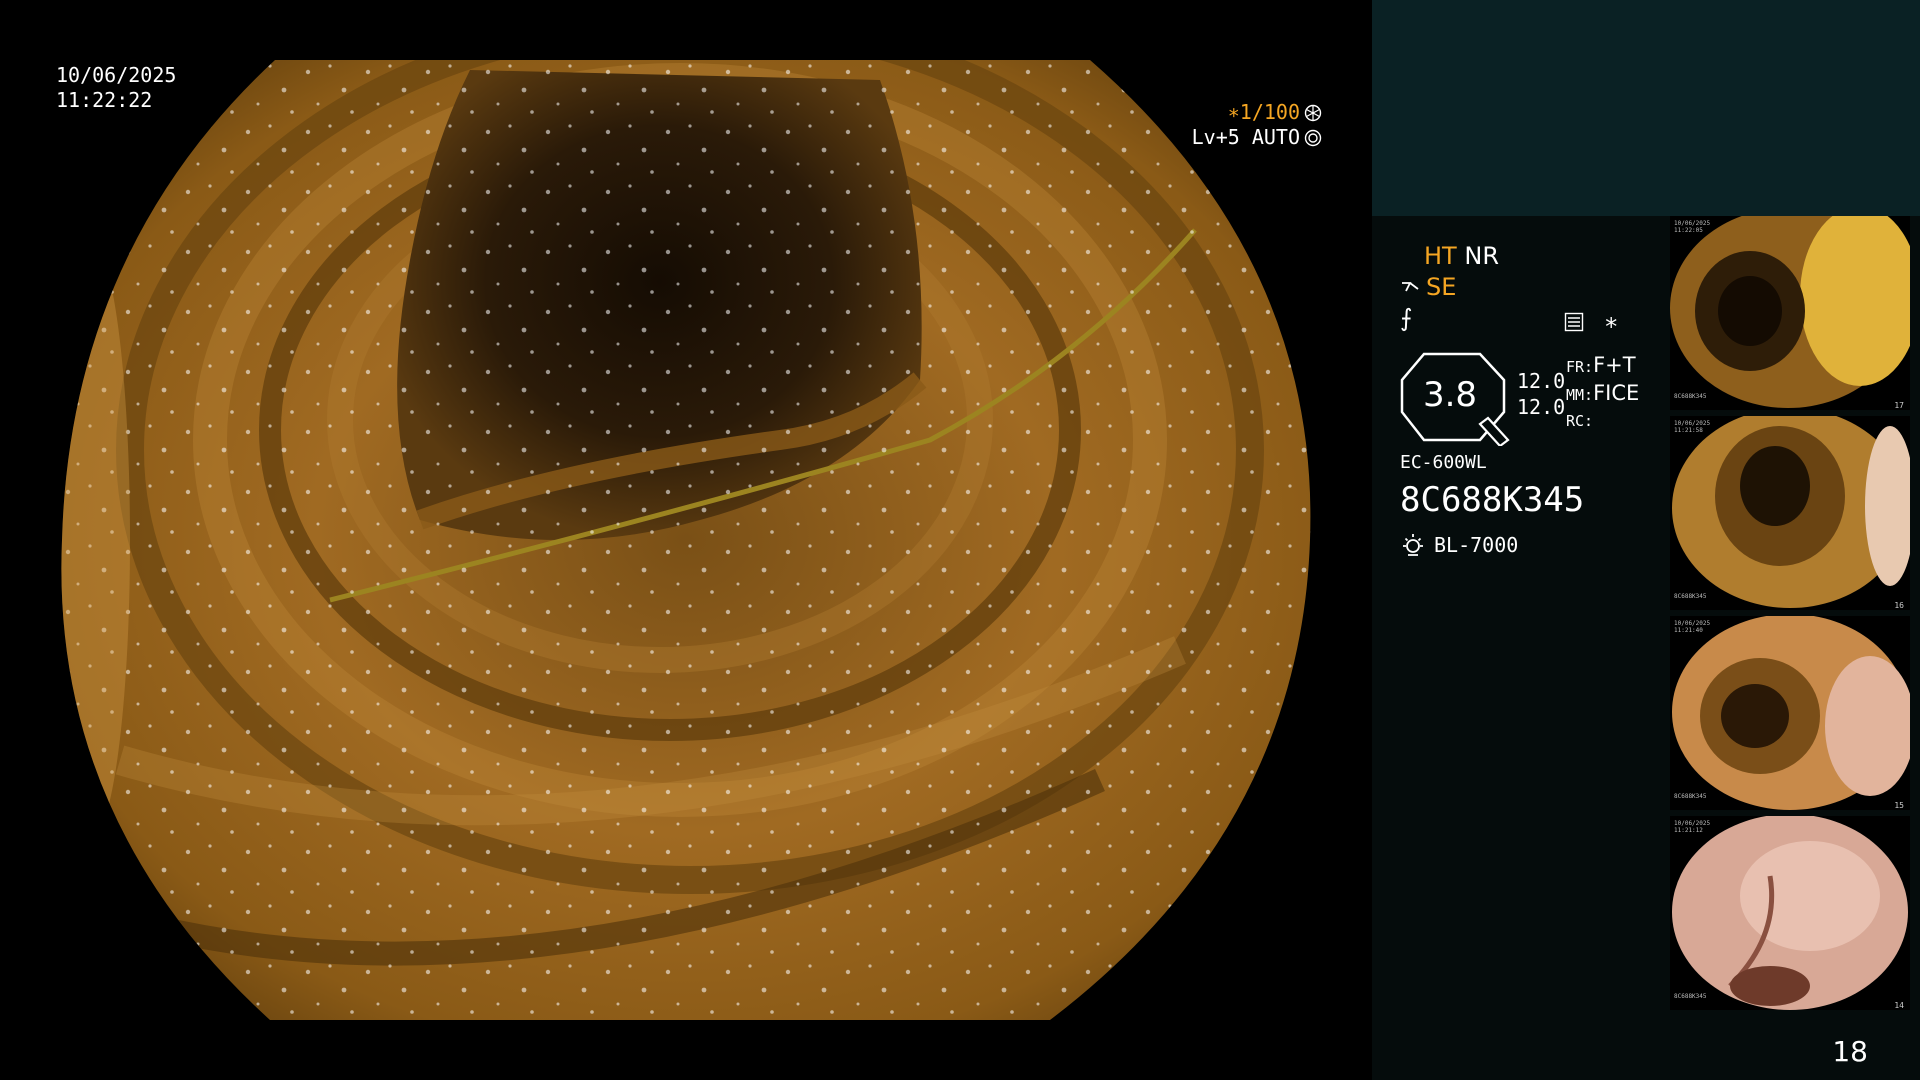 The height and width of the screenshot is (1080, 1920). I want to click on thumbnail-timestamp: 10/06/2025 11:21:12, so click(1692, 827).